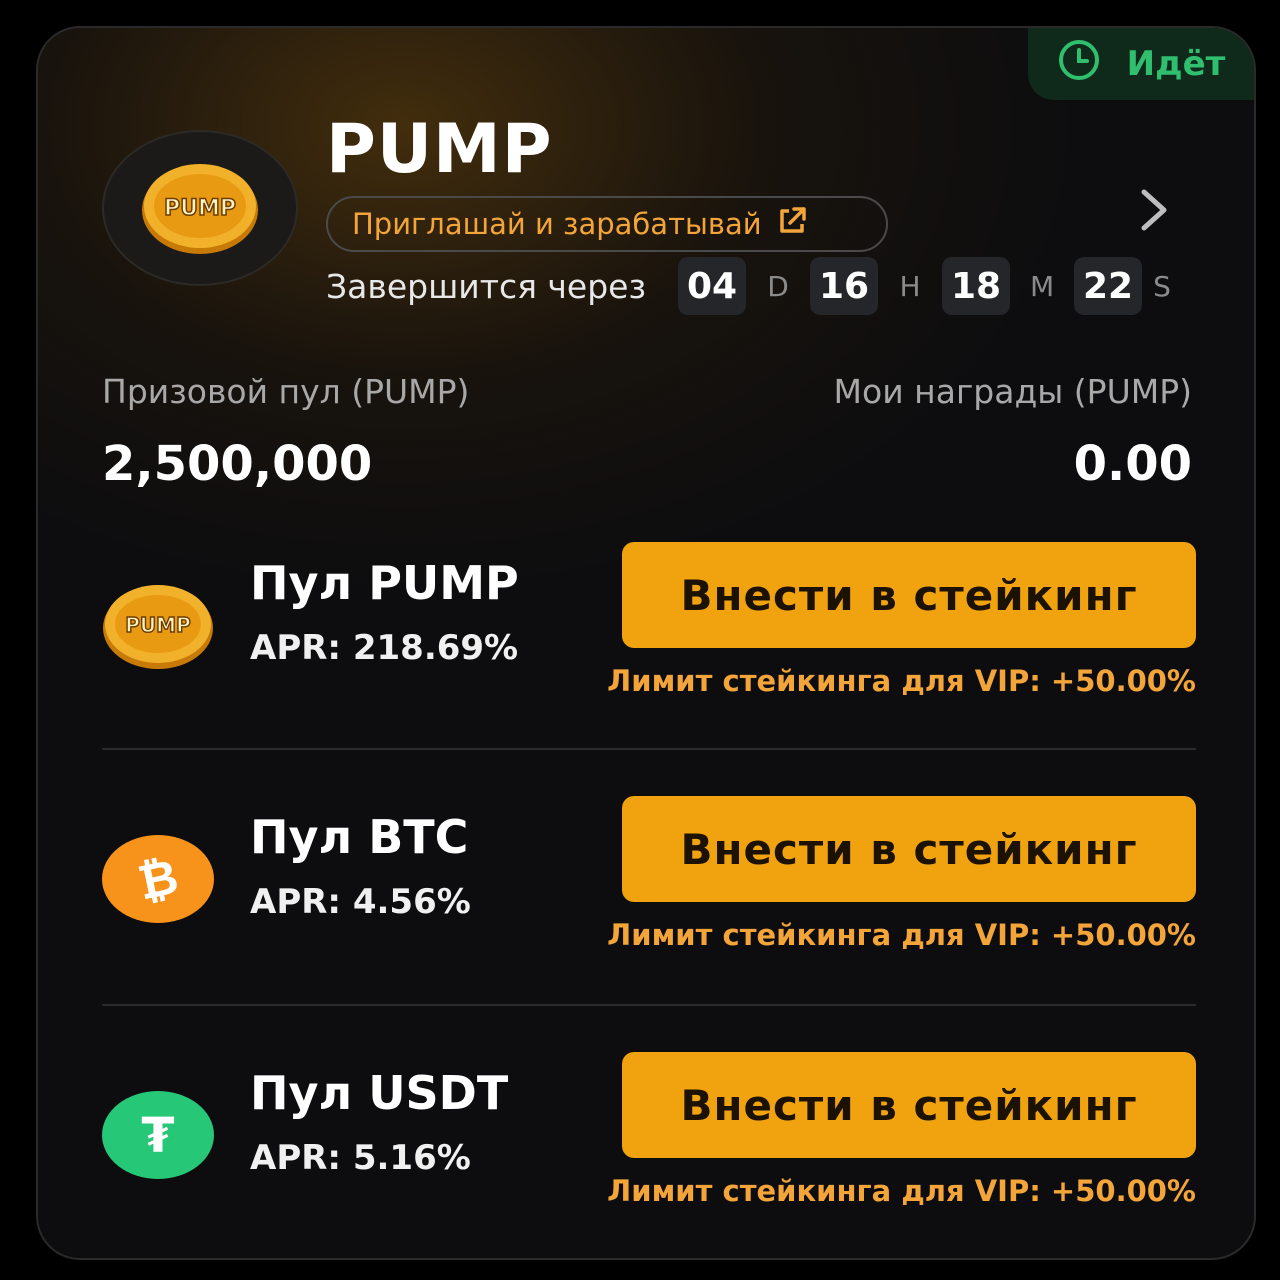 The height and width of the screenshot is (1280, 1280). I want to click on countdown-seconds: 22, so click(1108, 286).